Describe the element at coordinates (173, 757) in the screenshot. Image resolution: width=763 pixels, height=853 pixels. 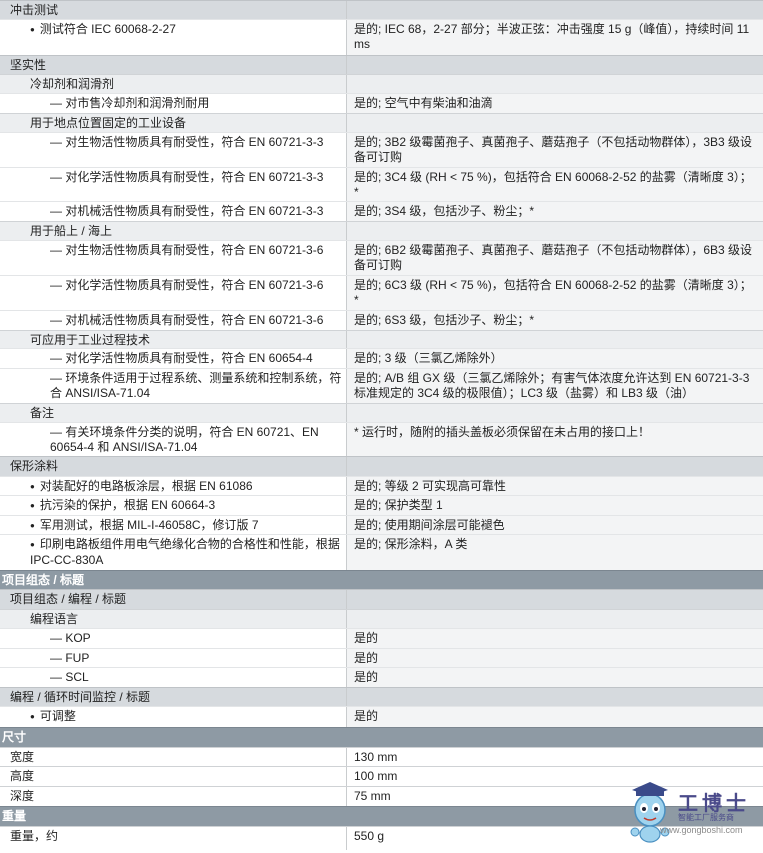
I see `spec-label: 宽度` at that location.